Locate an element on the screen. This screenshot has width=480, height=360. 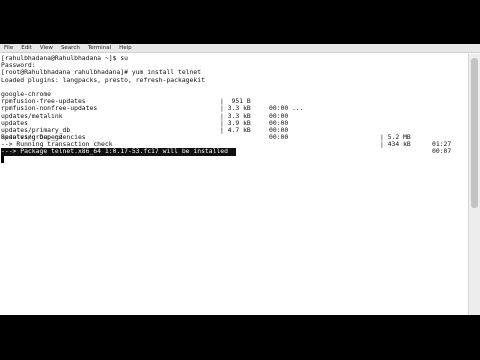
repo-time: 00:07 is located at coordinates (442, 151).